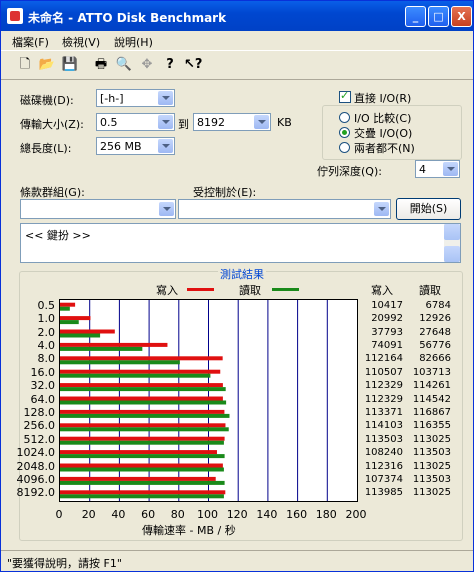  Describe the element at coordinates (167, 290) in the screenshot. I see `legend-write-label: 寫入` at that location.